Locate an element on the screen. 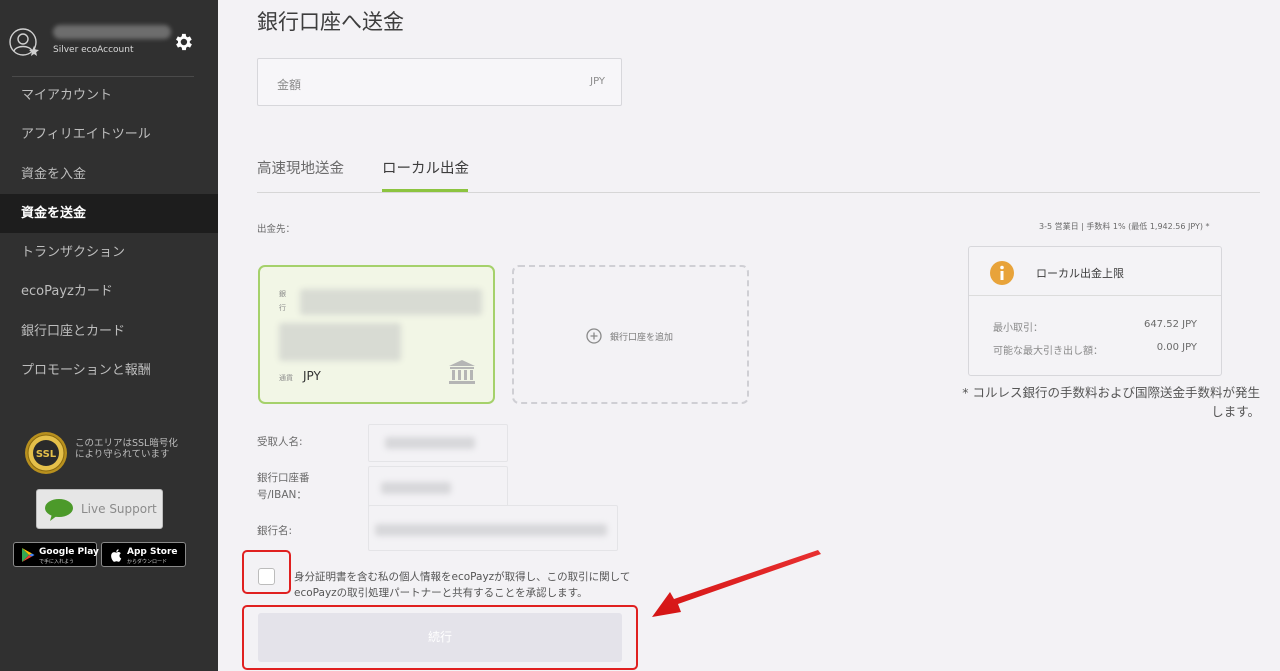  ssl-badge-icon: SSL is located at coordinates (46, 453).